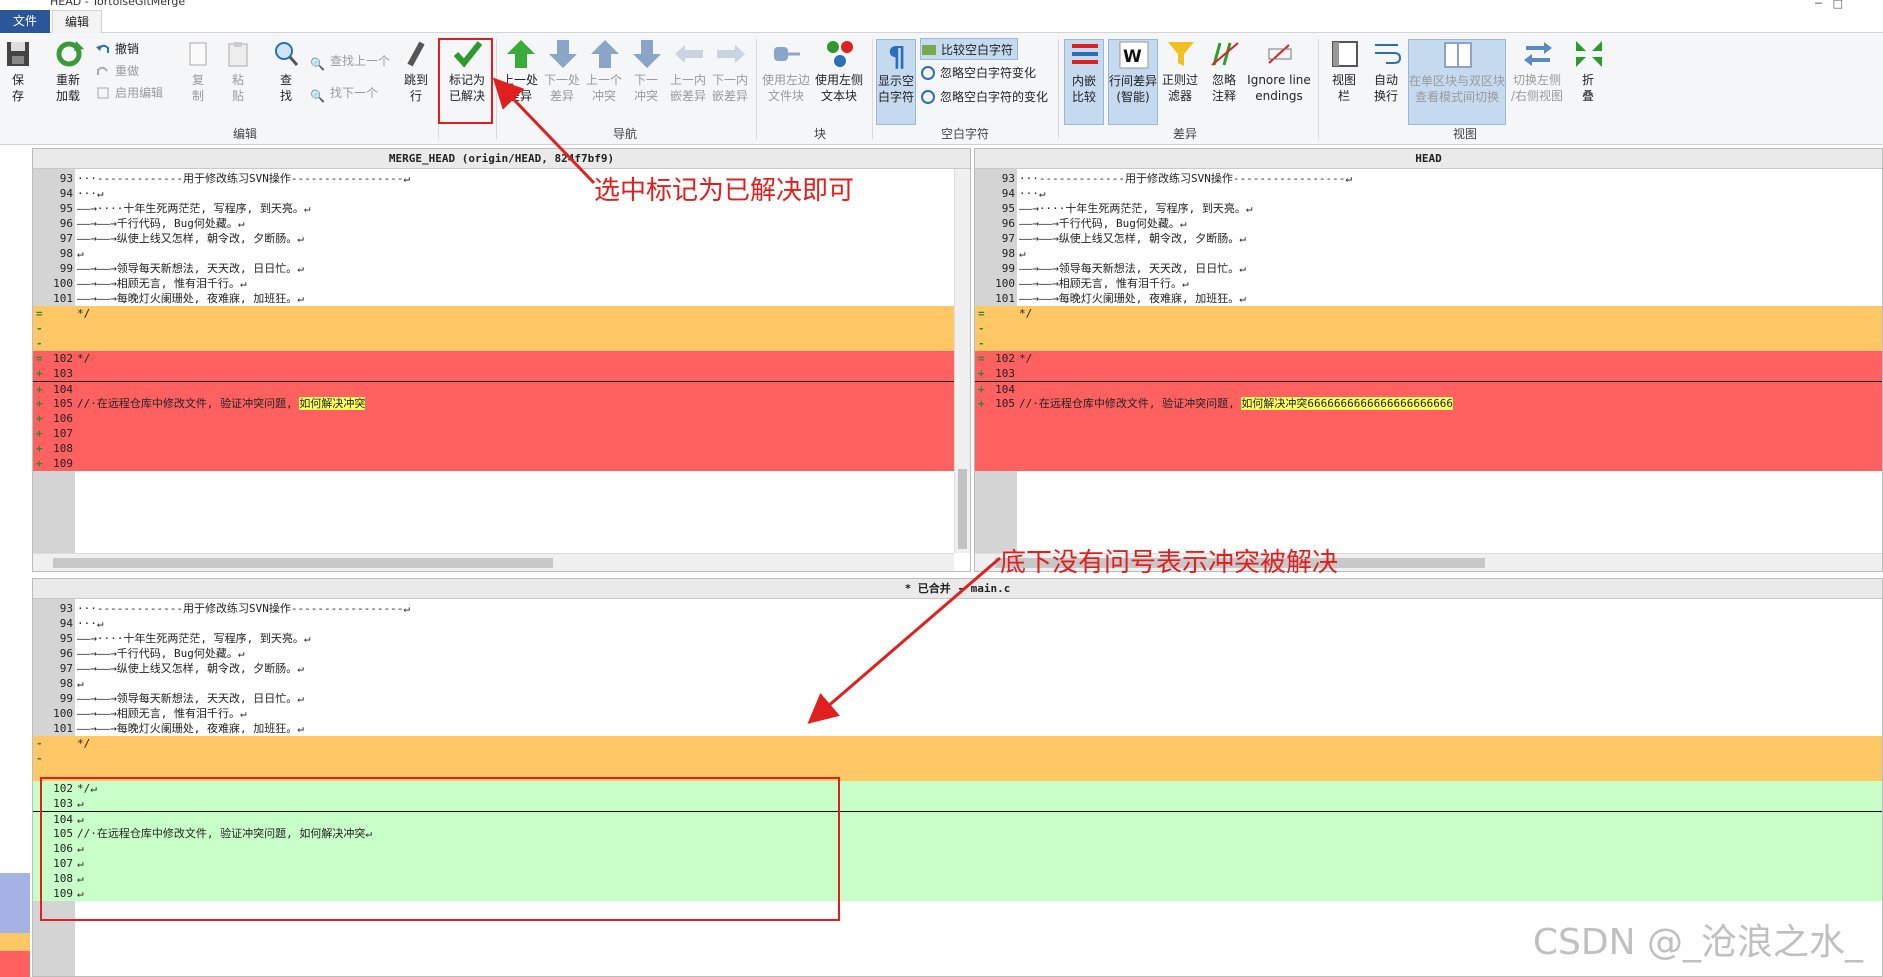  I want to click on watermark: CSDN @_沧浪之水_, so click(1697, 942).